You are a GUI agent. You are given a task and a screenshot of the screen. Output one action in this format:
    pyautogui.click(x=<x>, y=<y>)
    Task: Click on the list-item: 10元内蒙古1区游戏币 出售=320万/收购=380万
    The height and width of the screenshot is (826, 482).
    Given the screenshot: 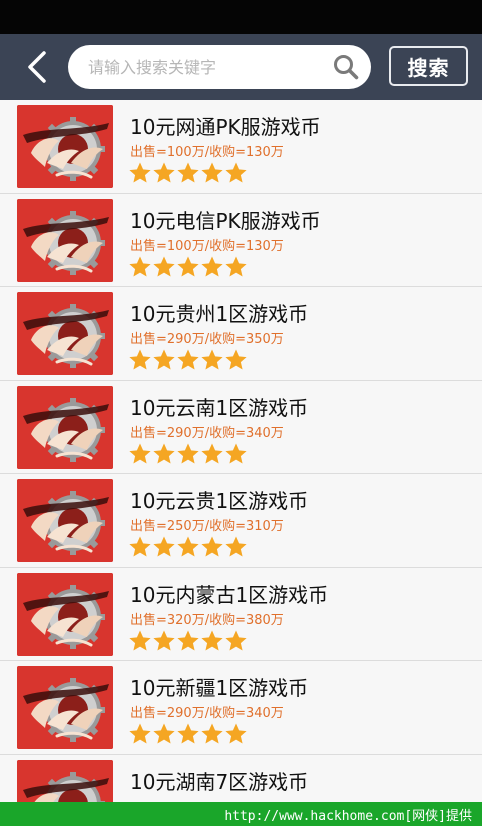 What is the action you would take?
    pyautogui.click(x=241, y=614)
    